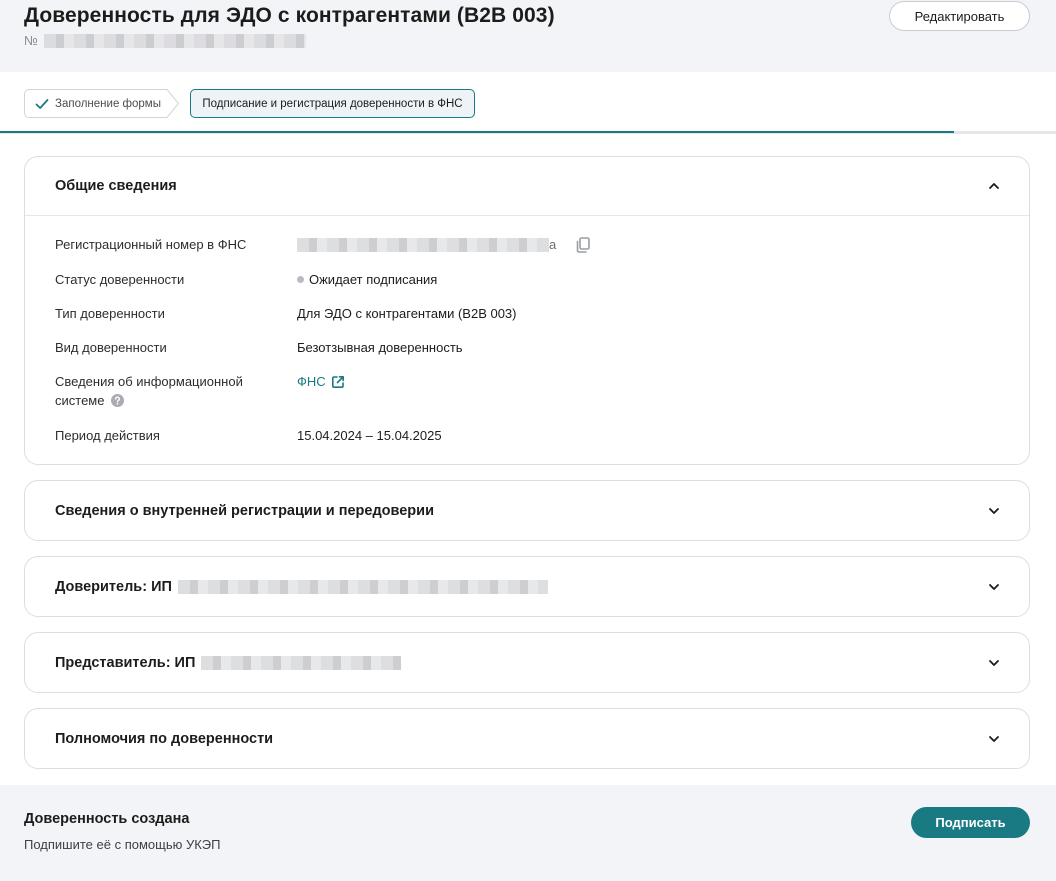  What do you see at coordinates (31, 40) in the screenshot?
I see `number-prefix: №` at bounding box center [31, 40].